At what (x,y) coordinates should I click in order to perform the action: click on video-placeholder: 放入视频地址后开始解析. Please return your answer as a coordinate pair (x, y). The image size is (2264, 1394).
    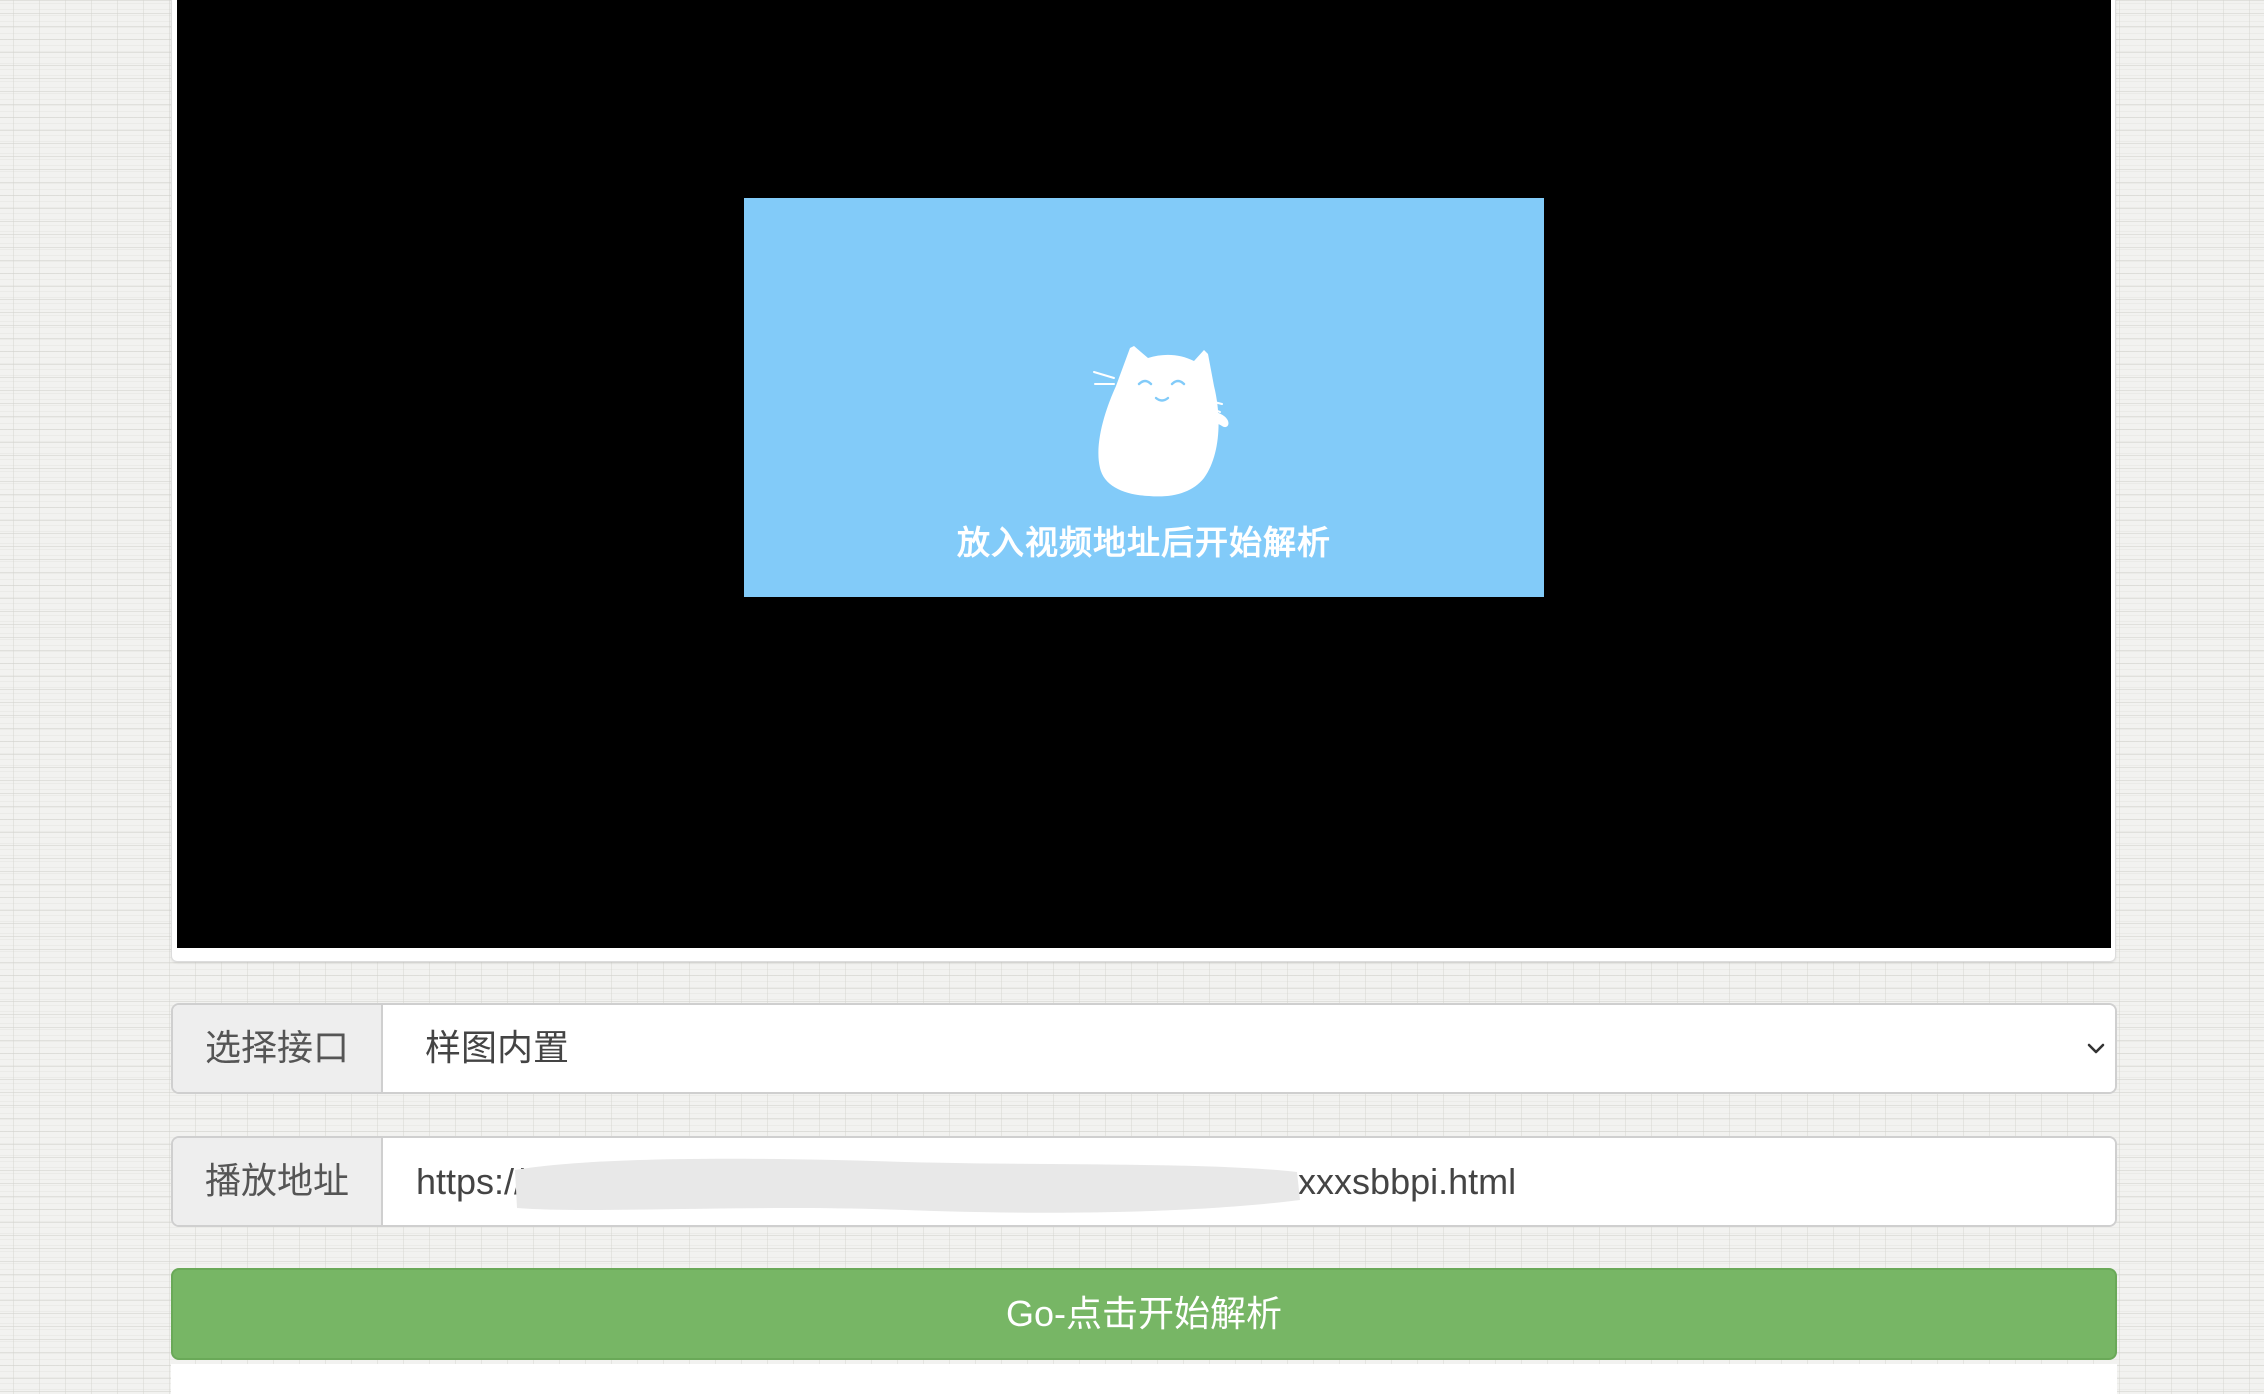
    Looking at the image, I should click on (1144, 397).